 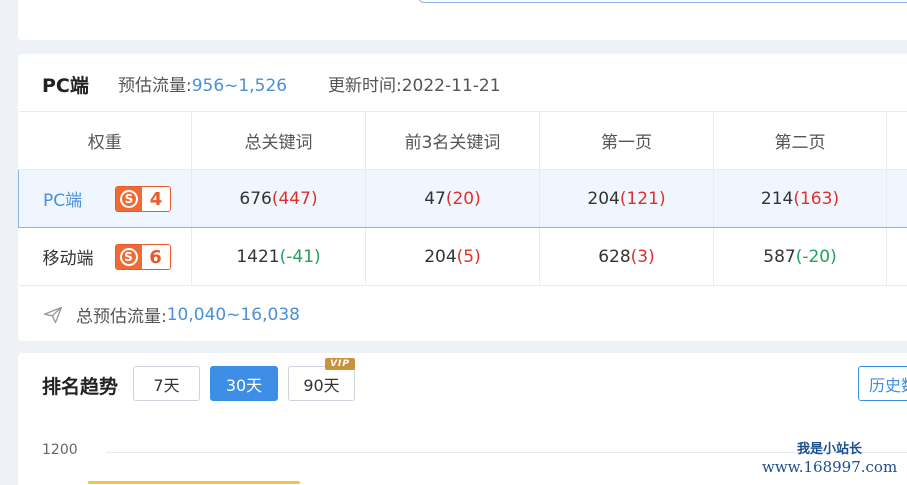 I want to click on range-90-days-button: 90天 VIP, so click(x=321, y=379).